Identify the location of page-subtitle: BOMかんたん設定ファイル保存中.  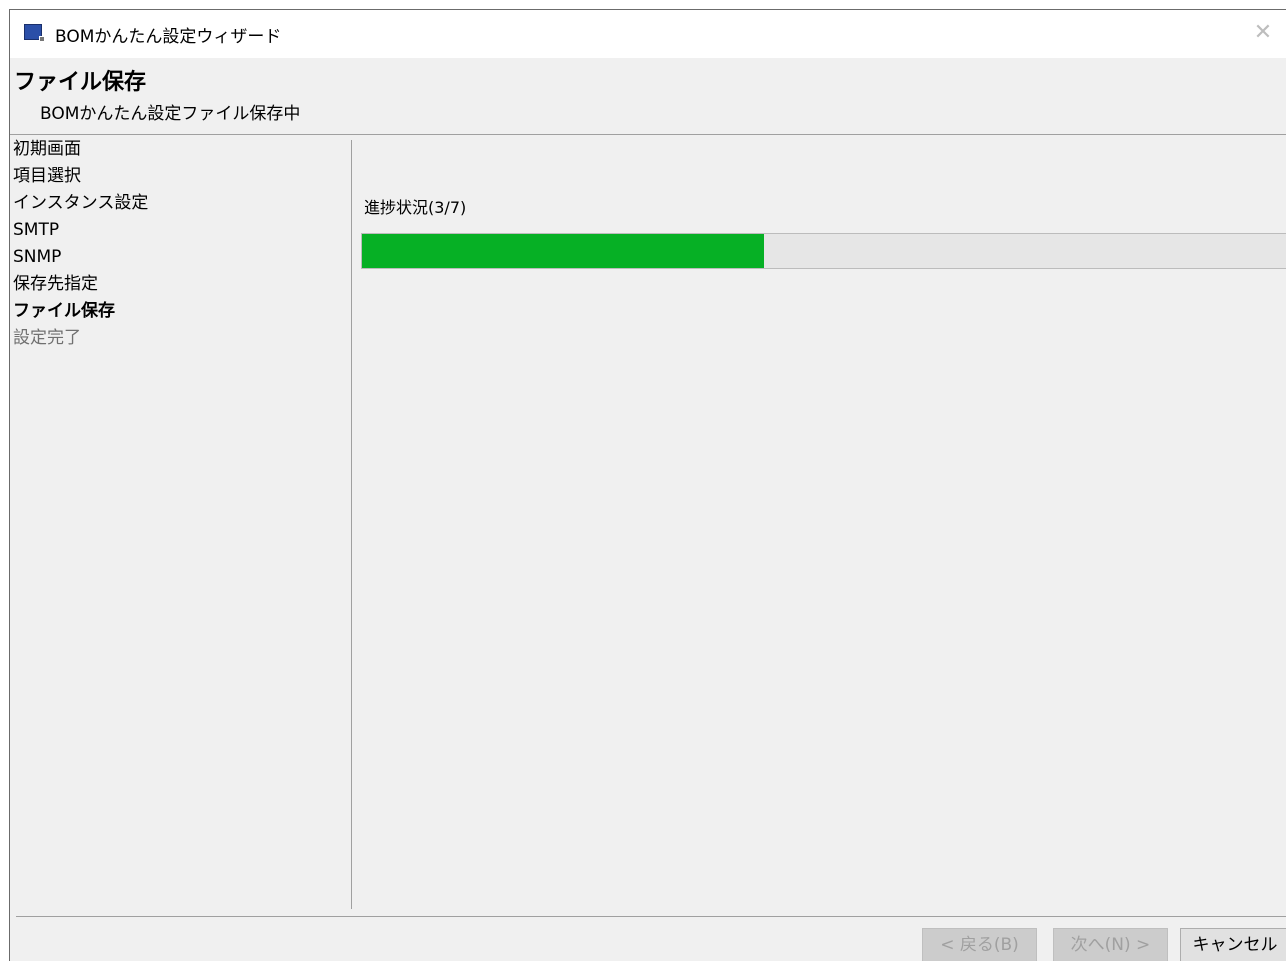
(170, 114).